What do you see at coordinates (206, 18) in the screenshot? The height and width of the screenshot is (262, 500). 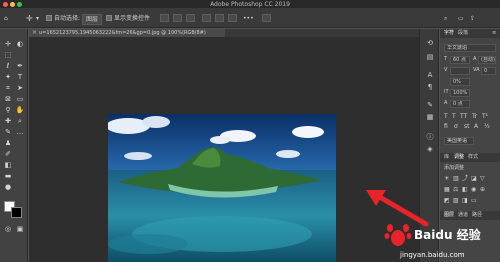 I see `align-left-icon` at bounding box center [206, 18].